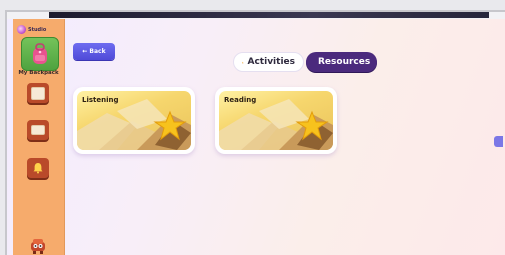 This screenshot has width=505, height=255. What do you see at coordinates (85, 51) in the screenshot?
I see `arrow-left-icon: ←` at bounding box center [85, 51].